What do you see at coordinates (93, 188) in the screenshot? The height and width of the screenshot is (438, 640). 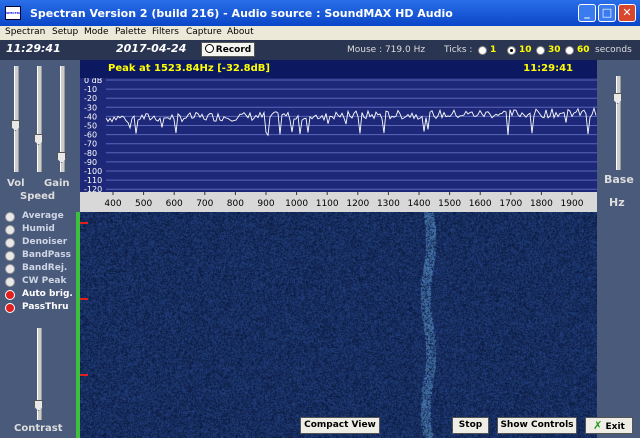 I see `db-tick-label: -120` at bounding box center [93, 188].